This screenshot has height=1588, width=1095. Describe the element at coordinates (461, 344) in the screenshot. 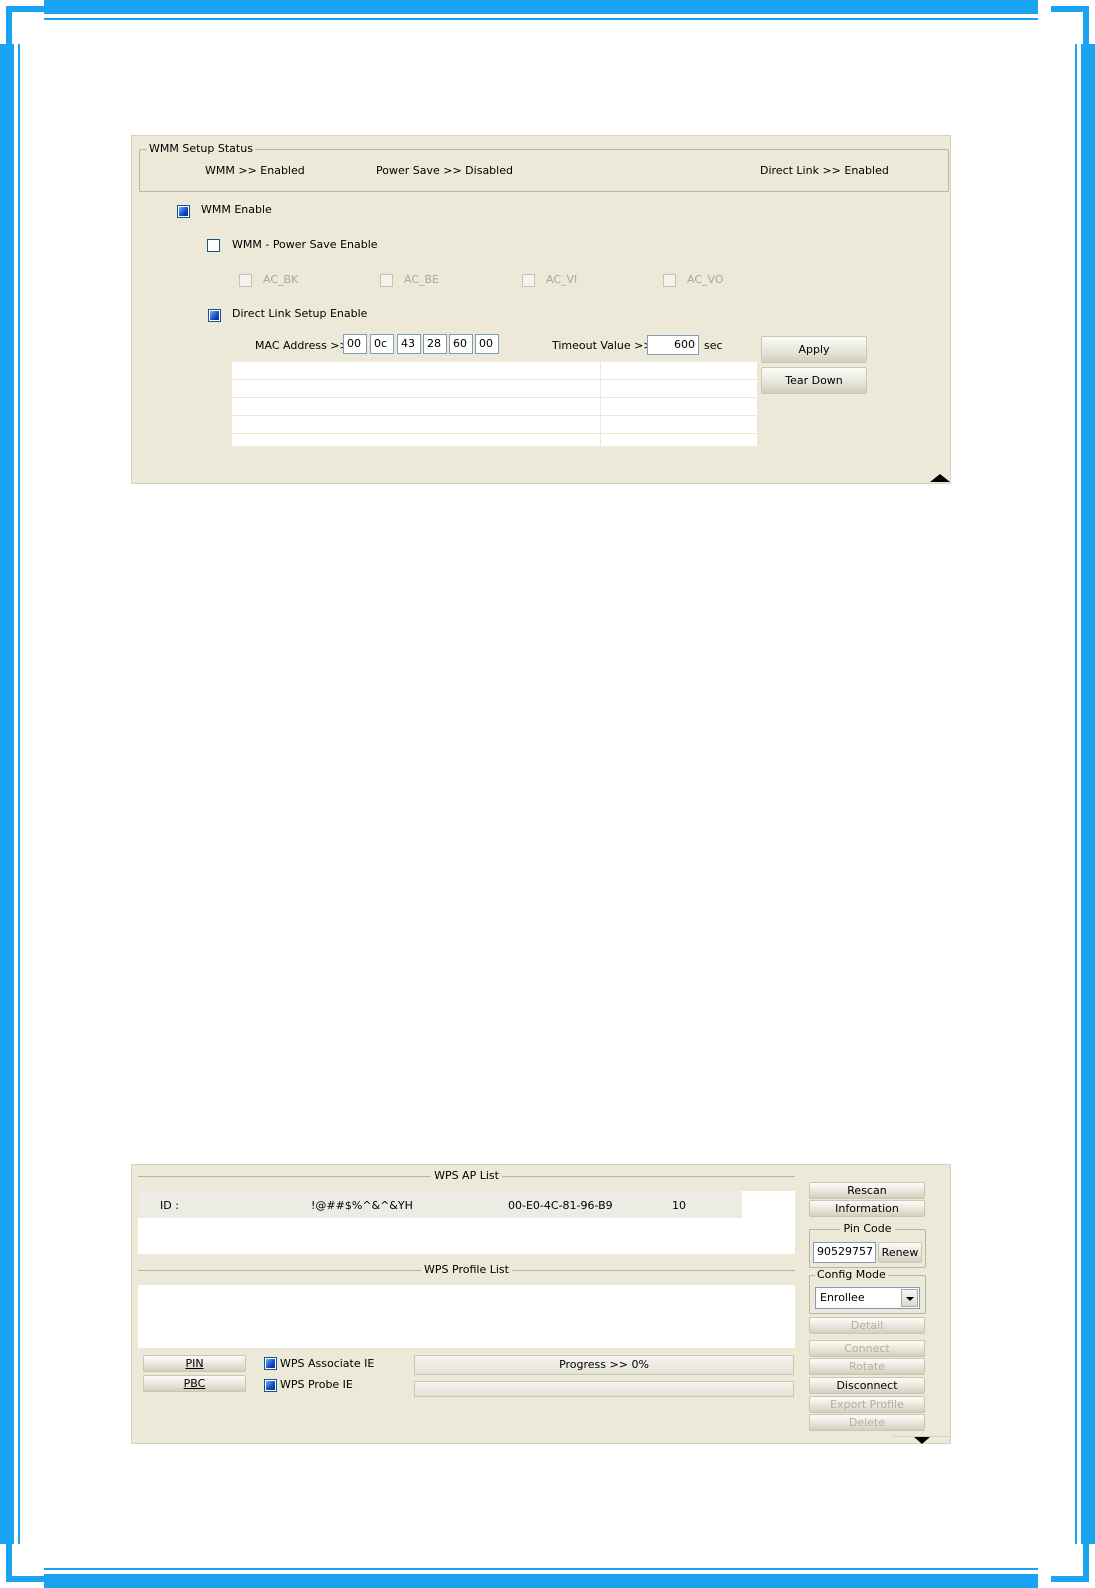

I see `mac-octet-5-field: 60` at that location.